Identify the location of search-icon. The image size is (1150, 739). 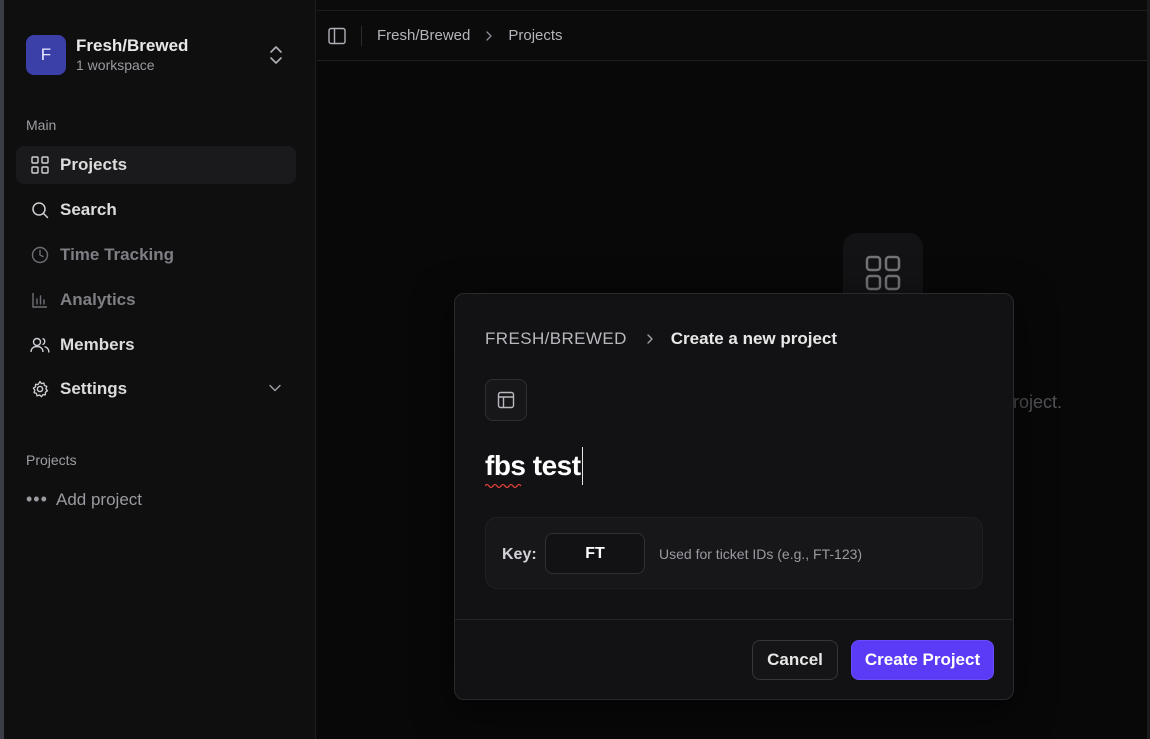
(40, 210).